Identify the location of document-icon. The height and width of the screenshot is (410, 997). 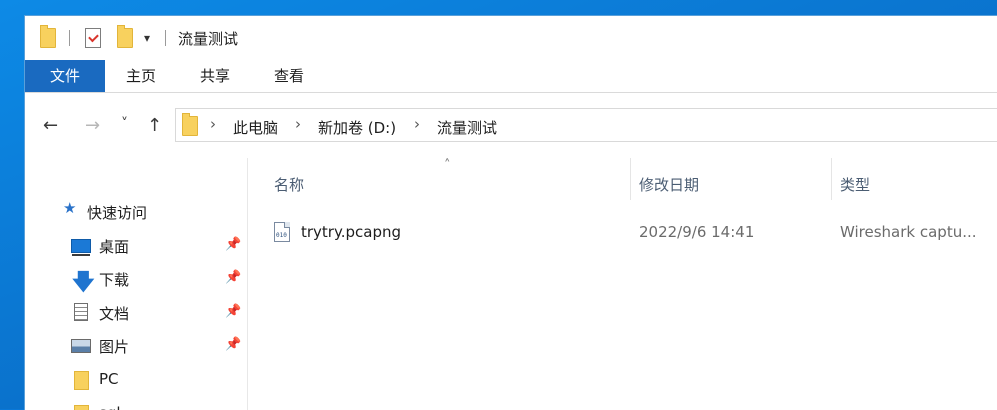
(81, 312).